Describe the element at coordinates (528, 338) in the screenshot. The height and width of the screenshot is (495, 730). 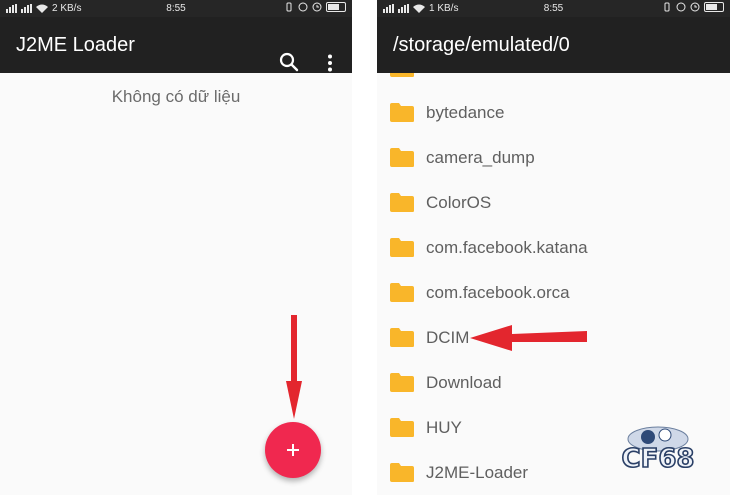
I see `left-arrow-annotation` at that location.